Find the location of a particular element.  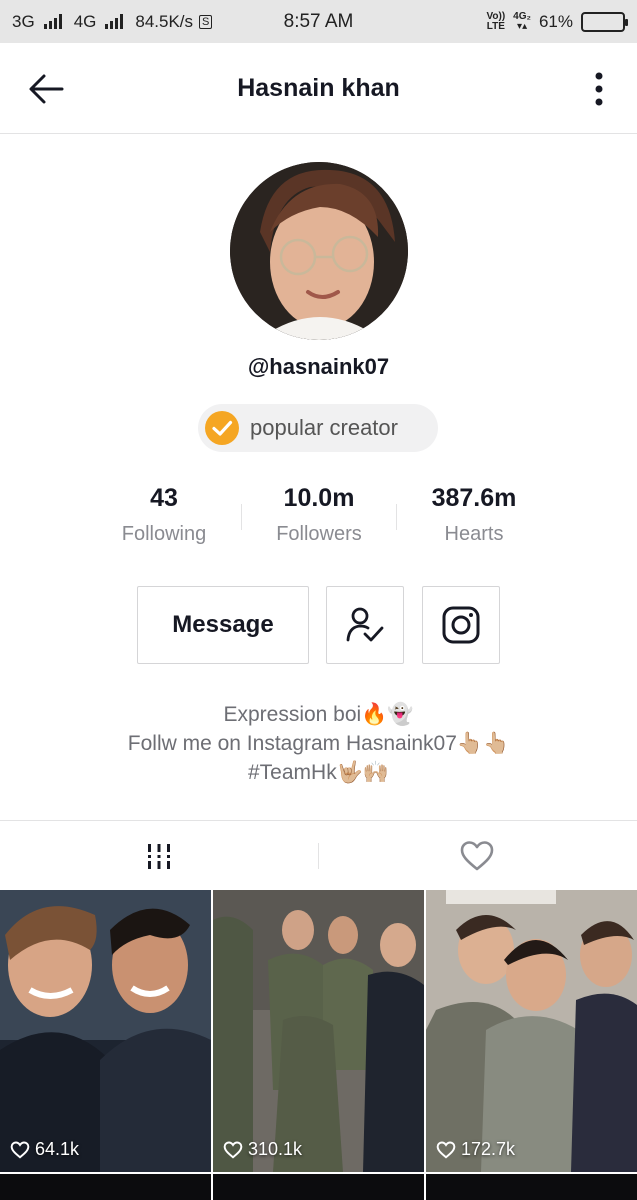

instagram-icon is located at coordinates (461, 625).